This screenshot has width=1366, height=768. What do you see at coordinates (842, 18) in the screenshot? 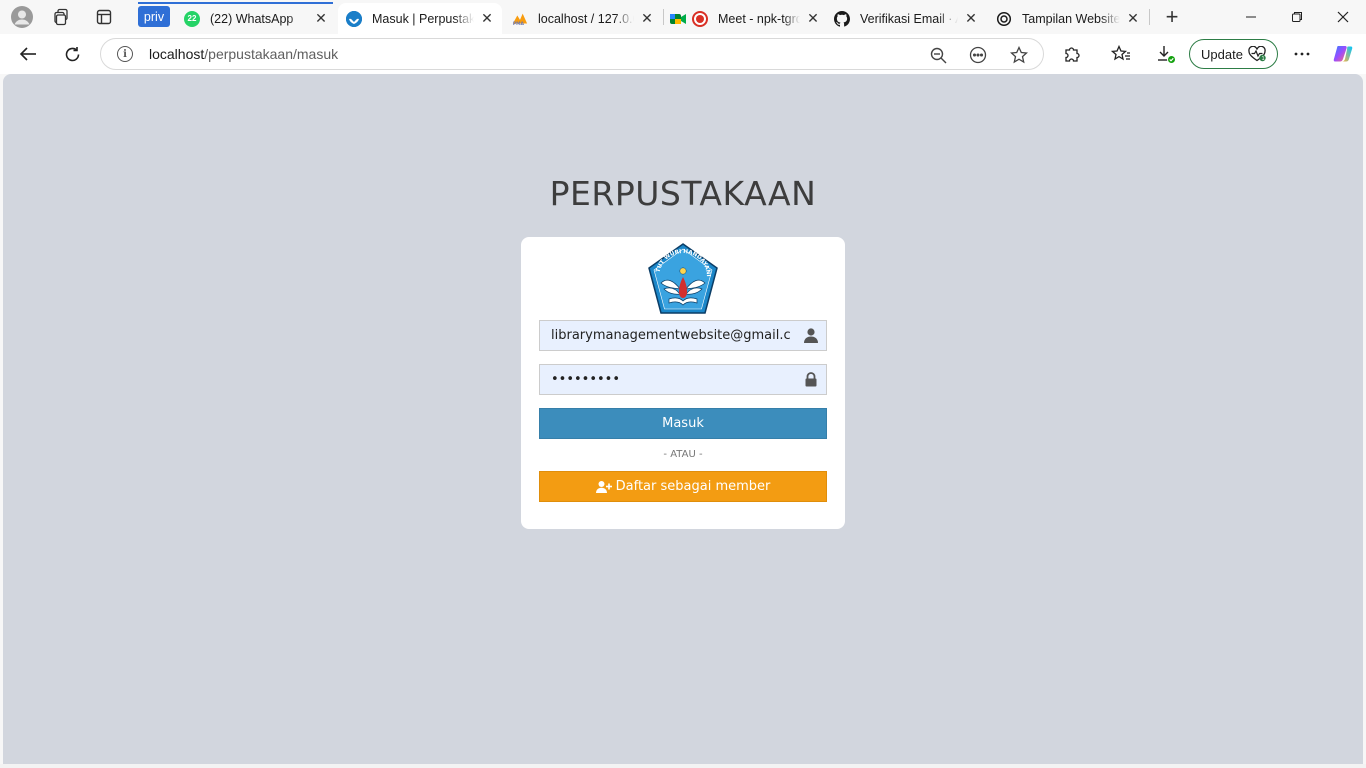
I see `github-icon` at bounding box center [842, 18].